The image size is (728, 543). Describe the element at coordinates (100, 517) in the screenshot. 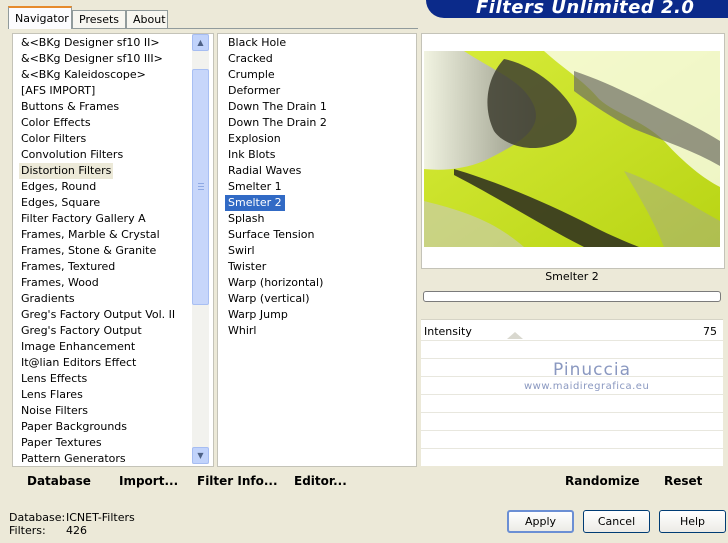

I see `database-value: ICNET-Filters` at that location.